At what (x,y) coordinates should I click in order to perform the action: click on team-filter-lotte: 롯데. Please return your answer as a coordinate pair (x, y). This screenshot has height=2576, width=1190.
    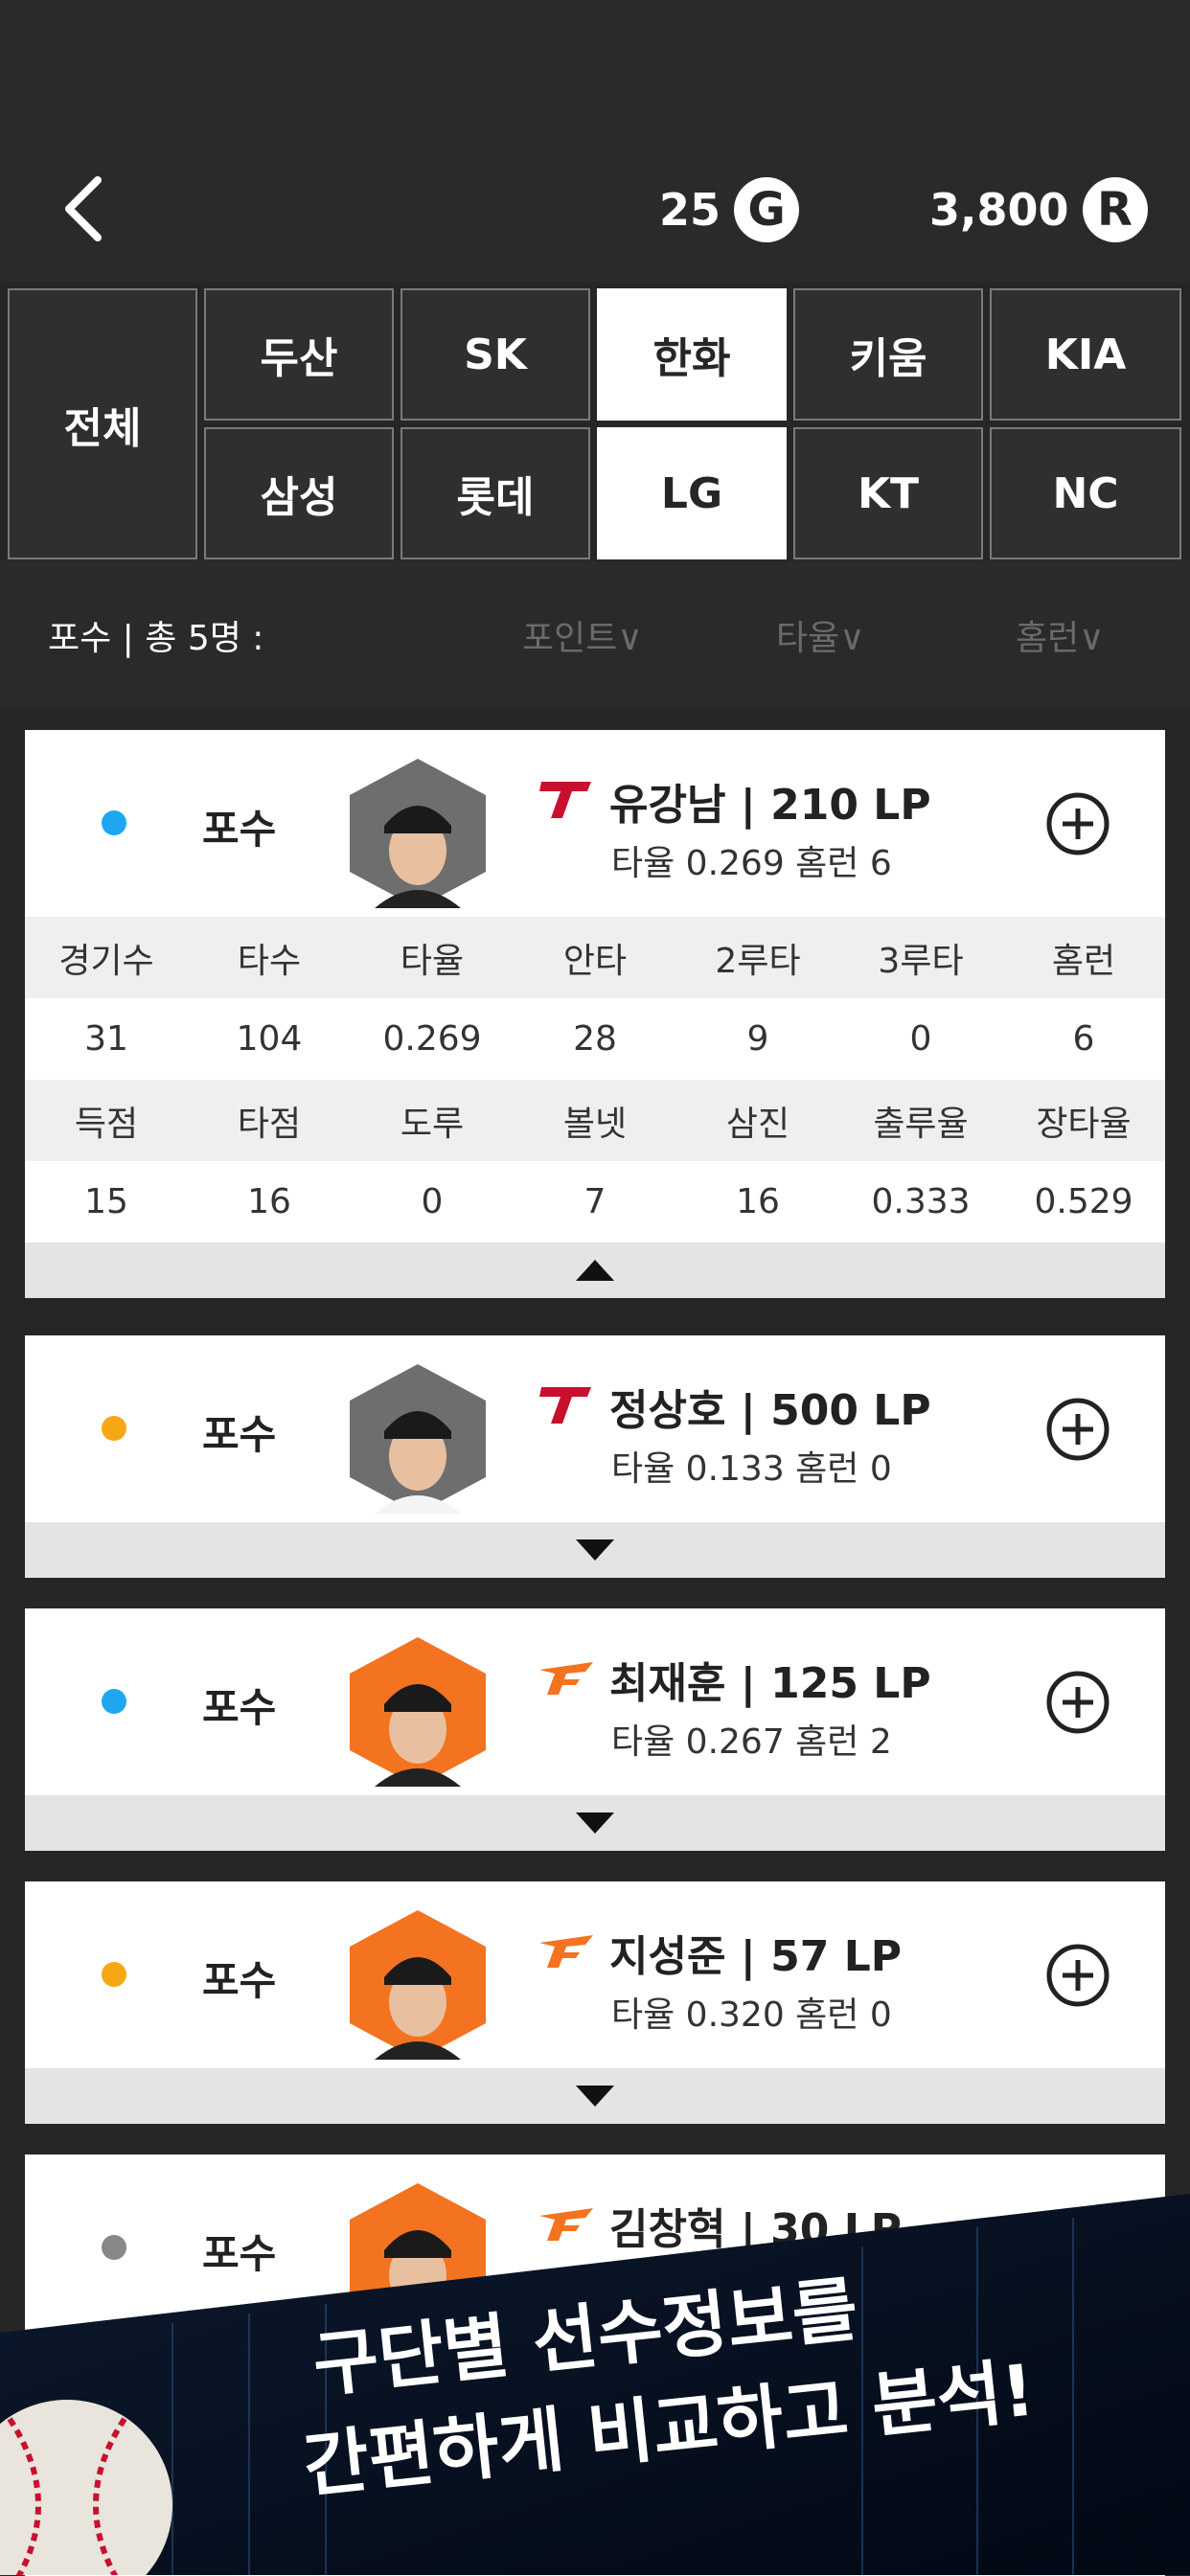
    Looking at the image, I should click on (495, 493).